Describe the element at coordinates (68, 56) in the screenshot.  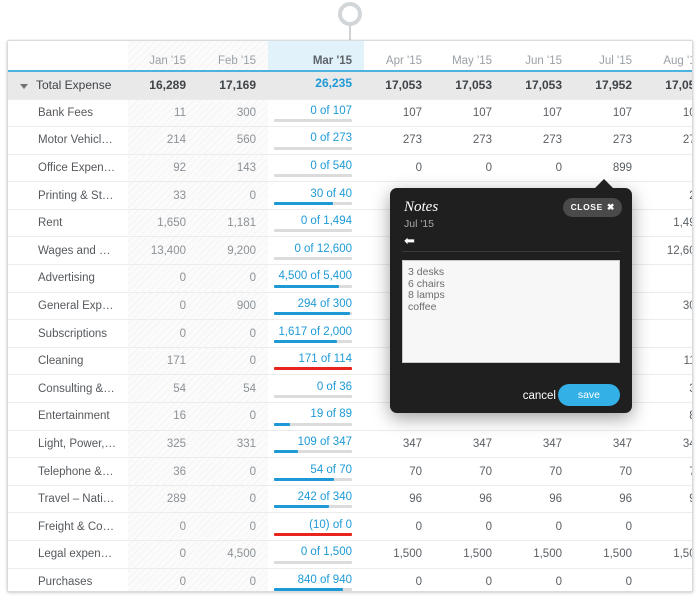
I see `header-account` at that location.